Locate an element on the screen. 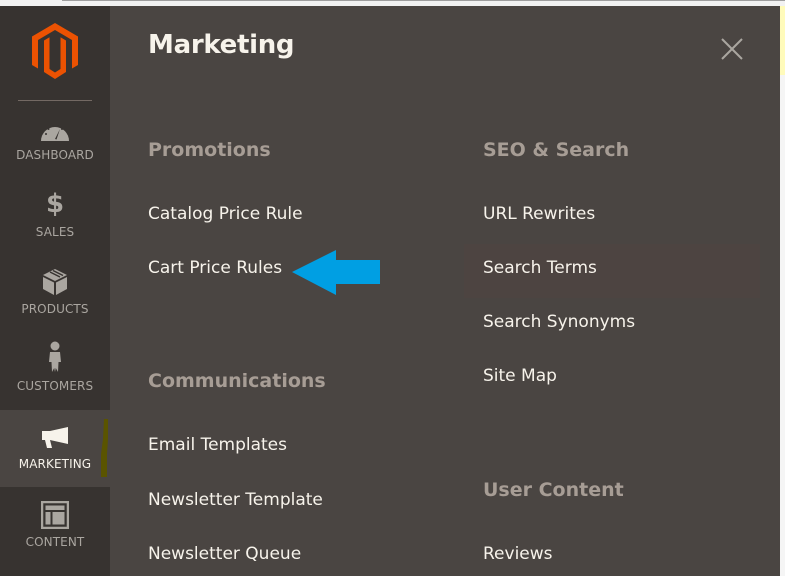 Image resolution: width=785 pixels, height=576 pixels. box-icon is located at coordinates (55, 282).